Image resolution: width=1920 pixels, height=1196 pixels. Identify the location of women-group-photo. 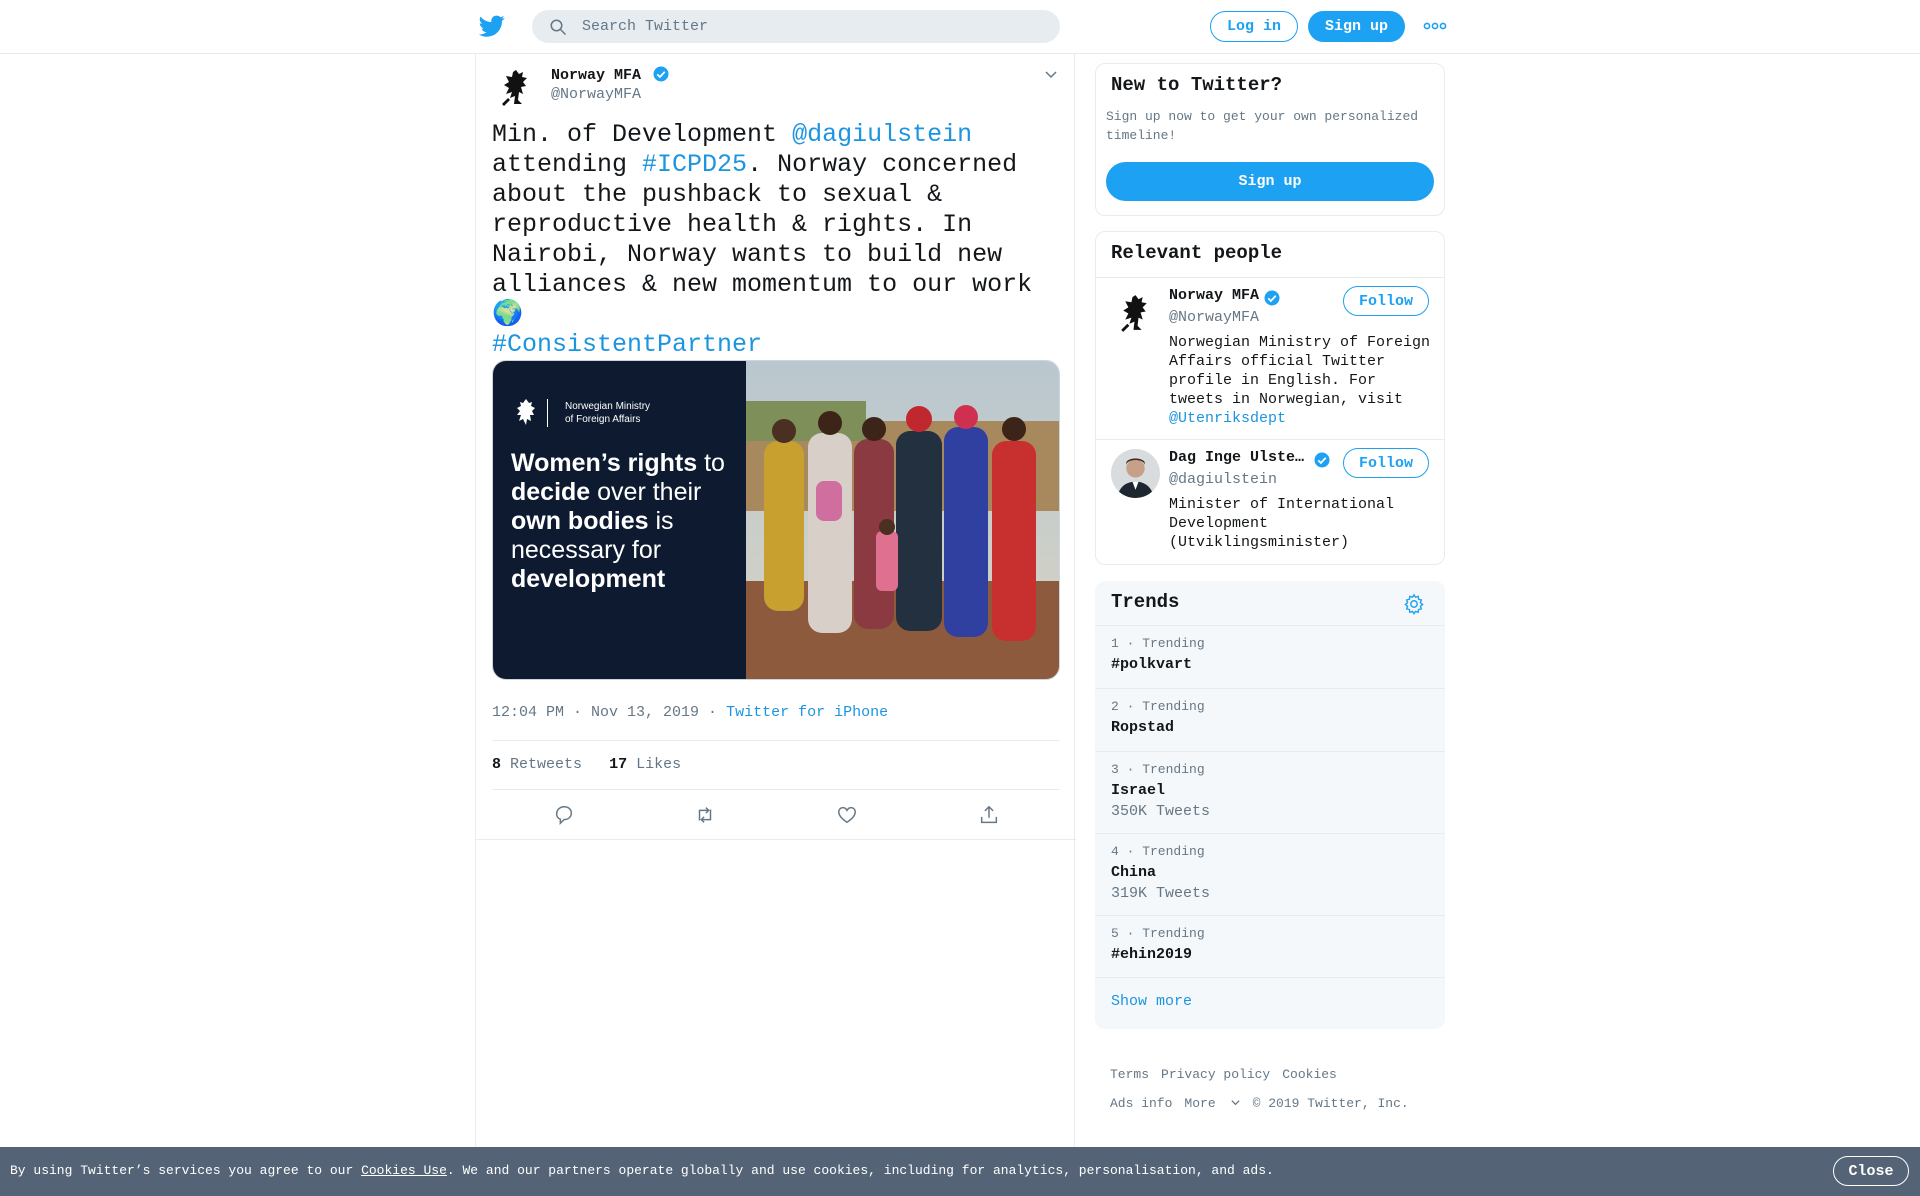
(902, 520).